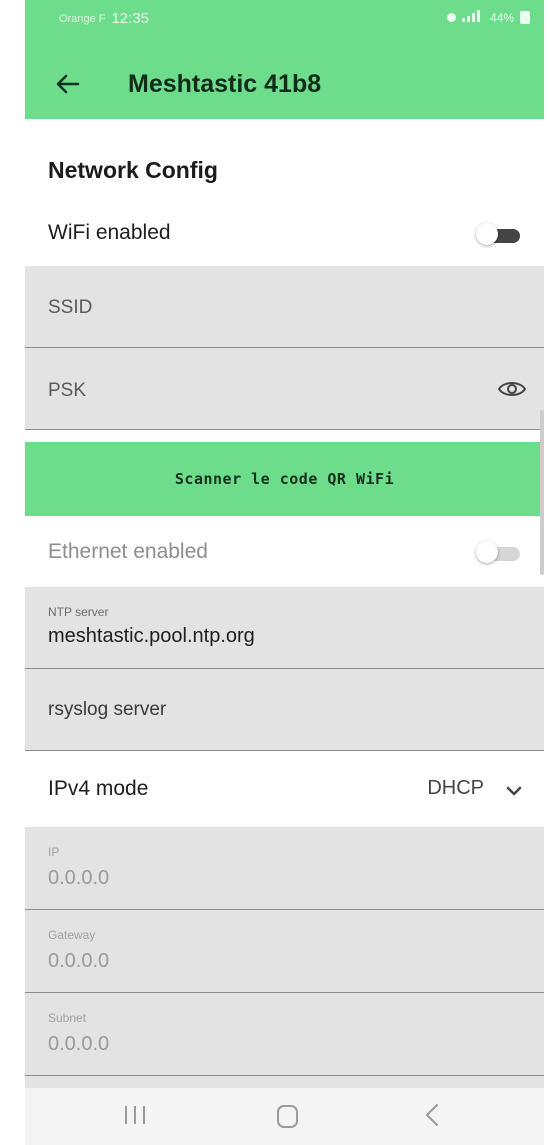 Image resolution: width=550 pixels, height=1145 pixels. I want to click on ipv4-mode-row: IPv4 mode DHCP, so click(284, 789).